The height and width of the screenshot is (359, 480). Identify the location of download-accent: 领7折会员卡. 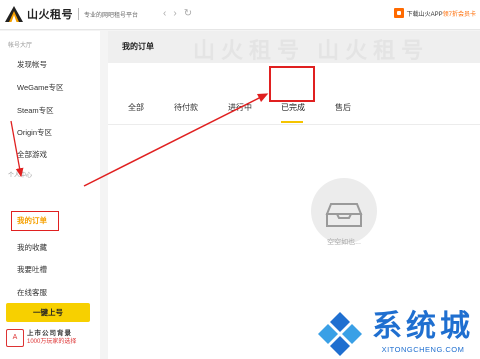
(459, 14).